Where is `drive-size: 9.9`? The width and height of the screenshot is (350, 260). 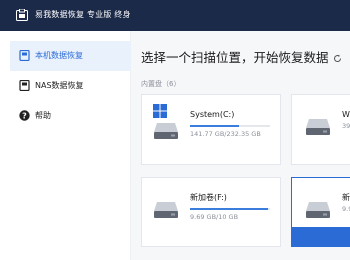
drive-size: 9.9 is located at coordinates (346, 209).